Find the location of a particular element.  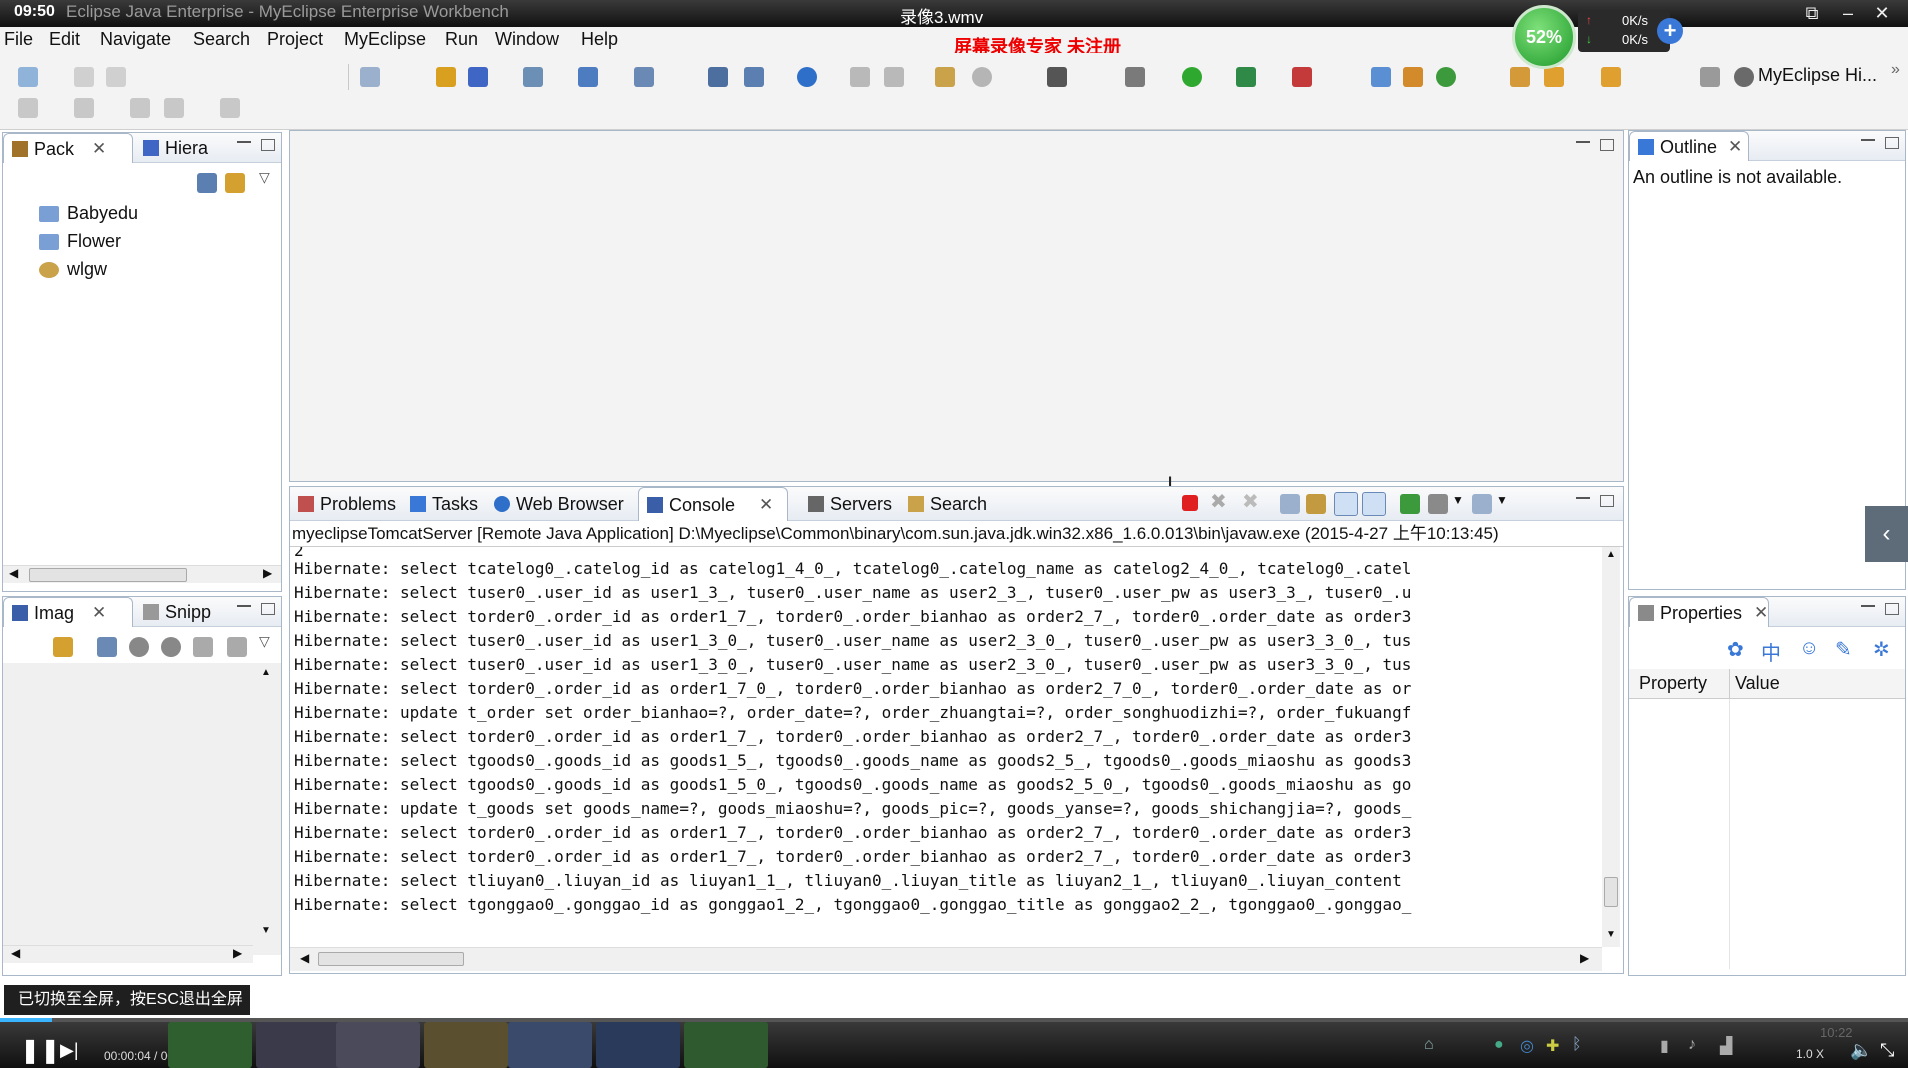

remove-all-icon: ✖ is located at coordinates (1250, 501).